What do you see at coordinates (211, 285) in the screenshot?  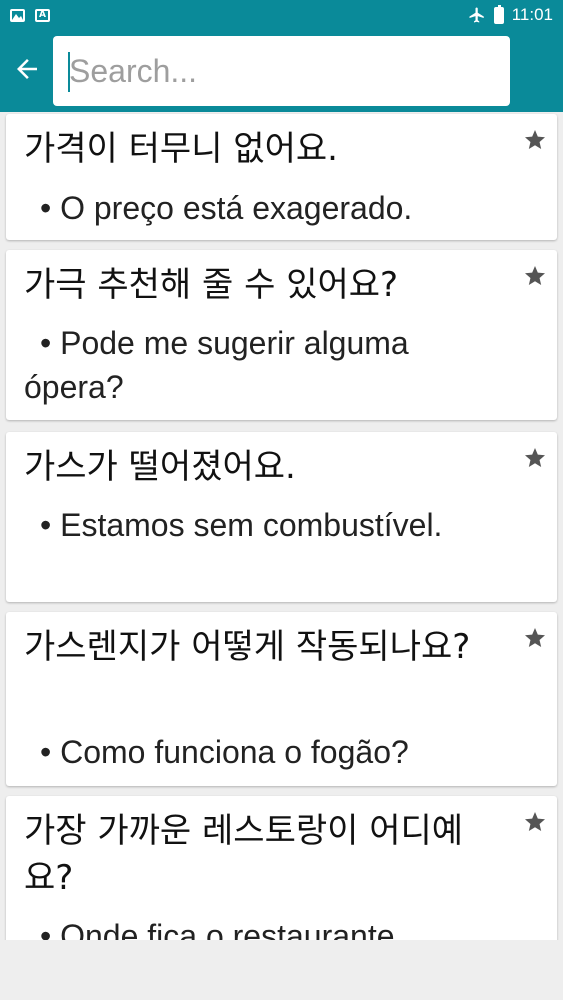 I see `phrase-korean: 가극 추천해 줄 수 있어요?` at bounding box center [211, 285].